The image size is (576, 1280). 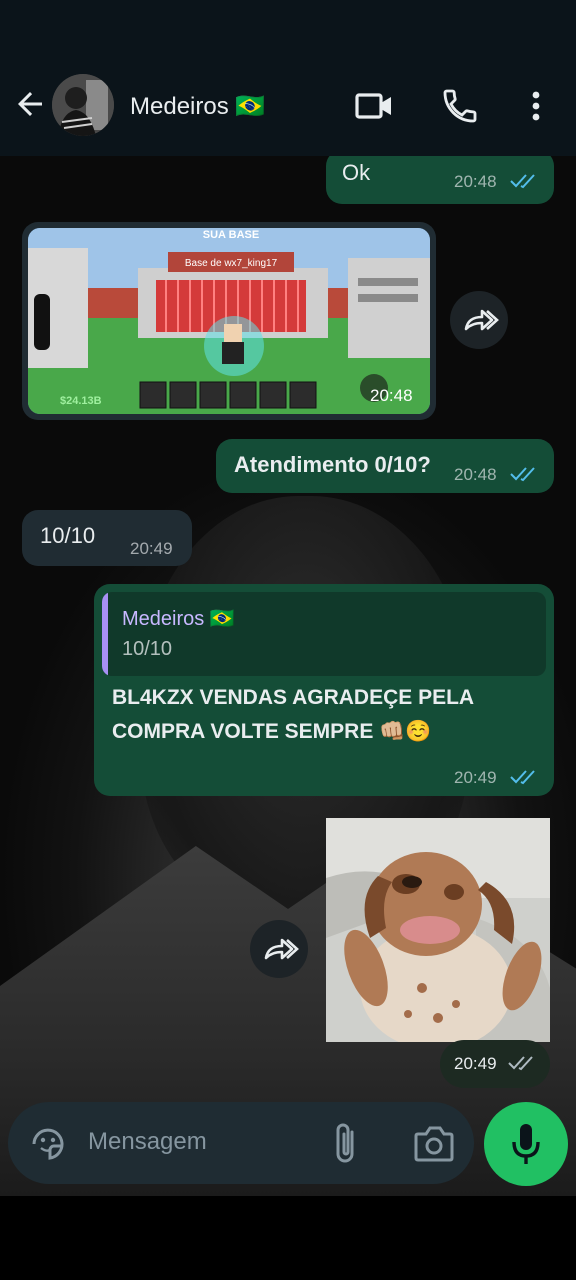 I want to click on microphone-icon, so click(x=526, y=1144).